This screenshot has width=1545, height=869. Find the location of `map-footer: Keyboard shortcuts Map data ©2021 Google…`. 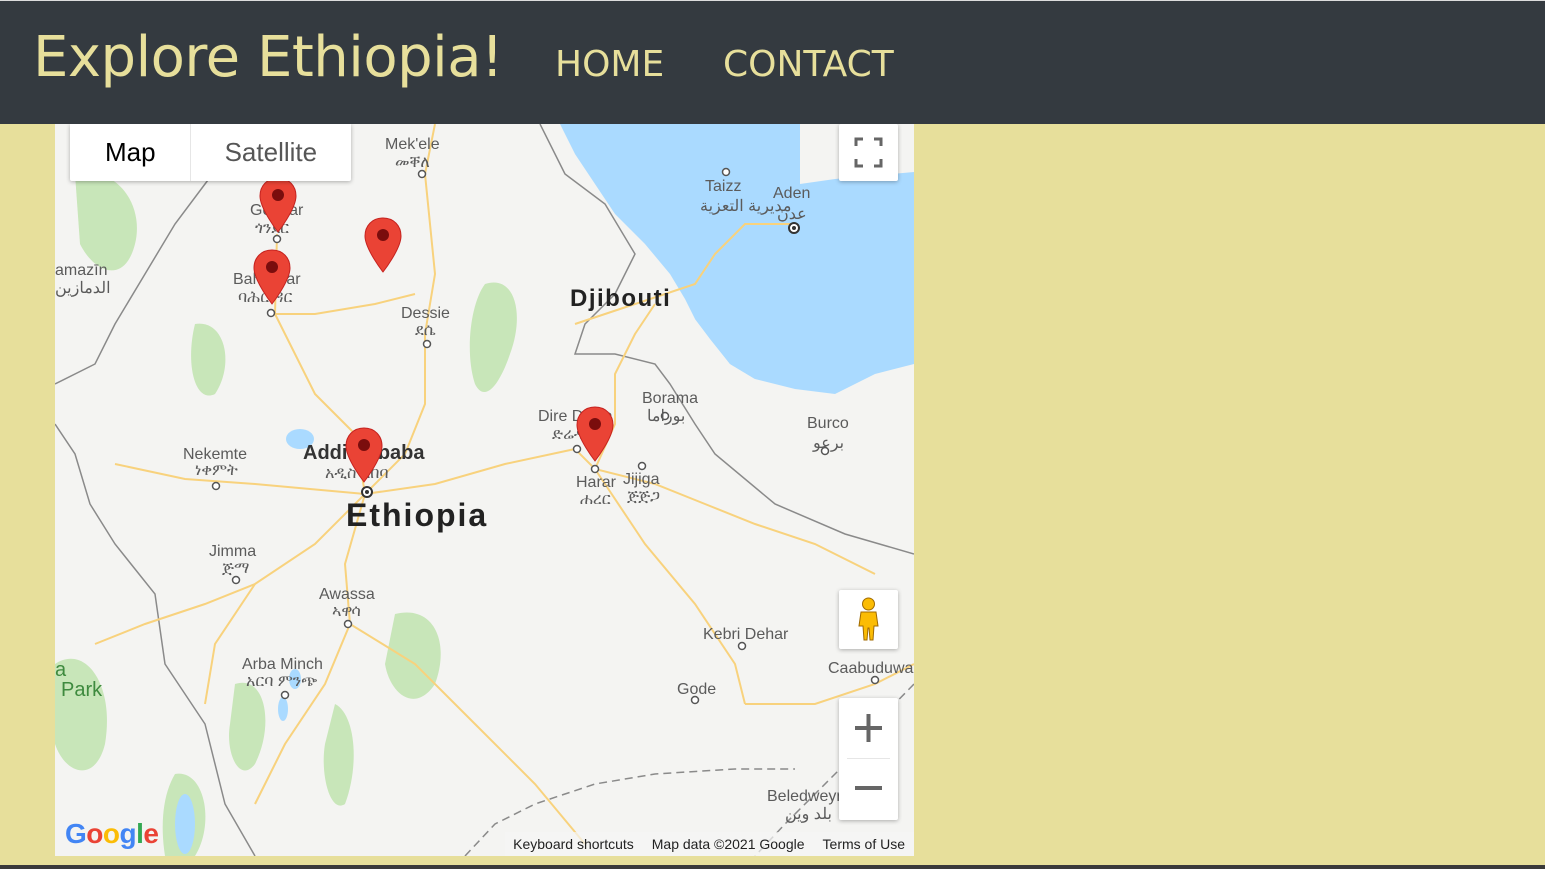

map-footer: Keyboard shortcuts Map data ©2021 Google… is located at coordinates (709, 844).